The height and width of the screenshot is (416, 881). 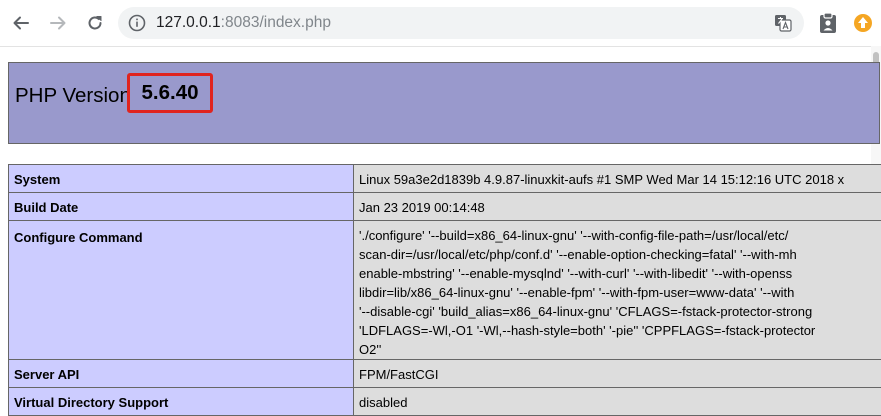 I want to click on reload-button, so click(x=95, y=23).